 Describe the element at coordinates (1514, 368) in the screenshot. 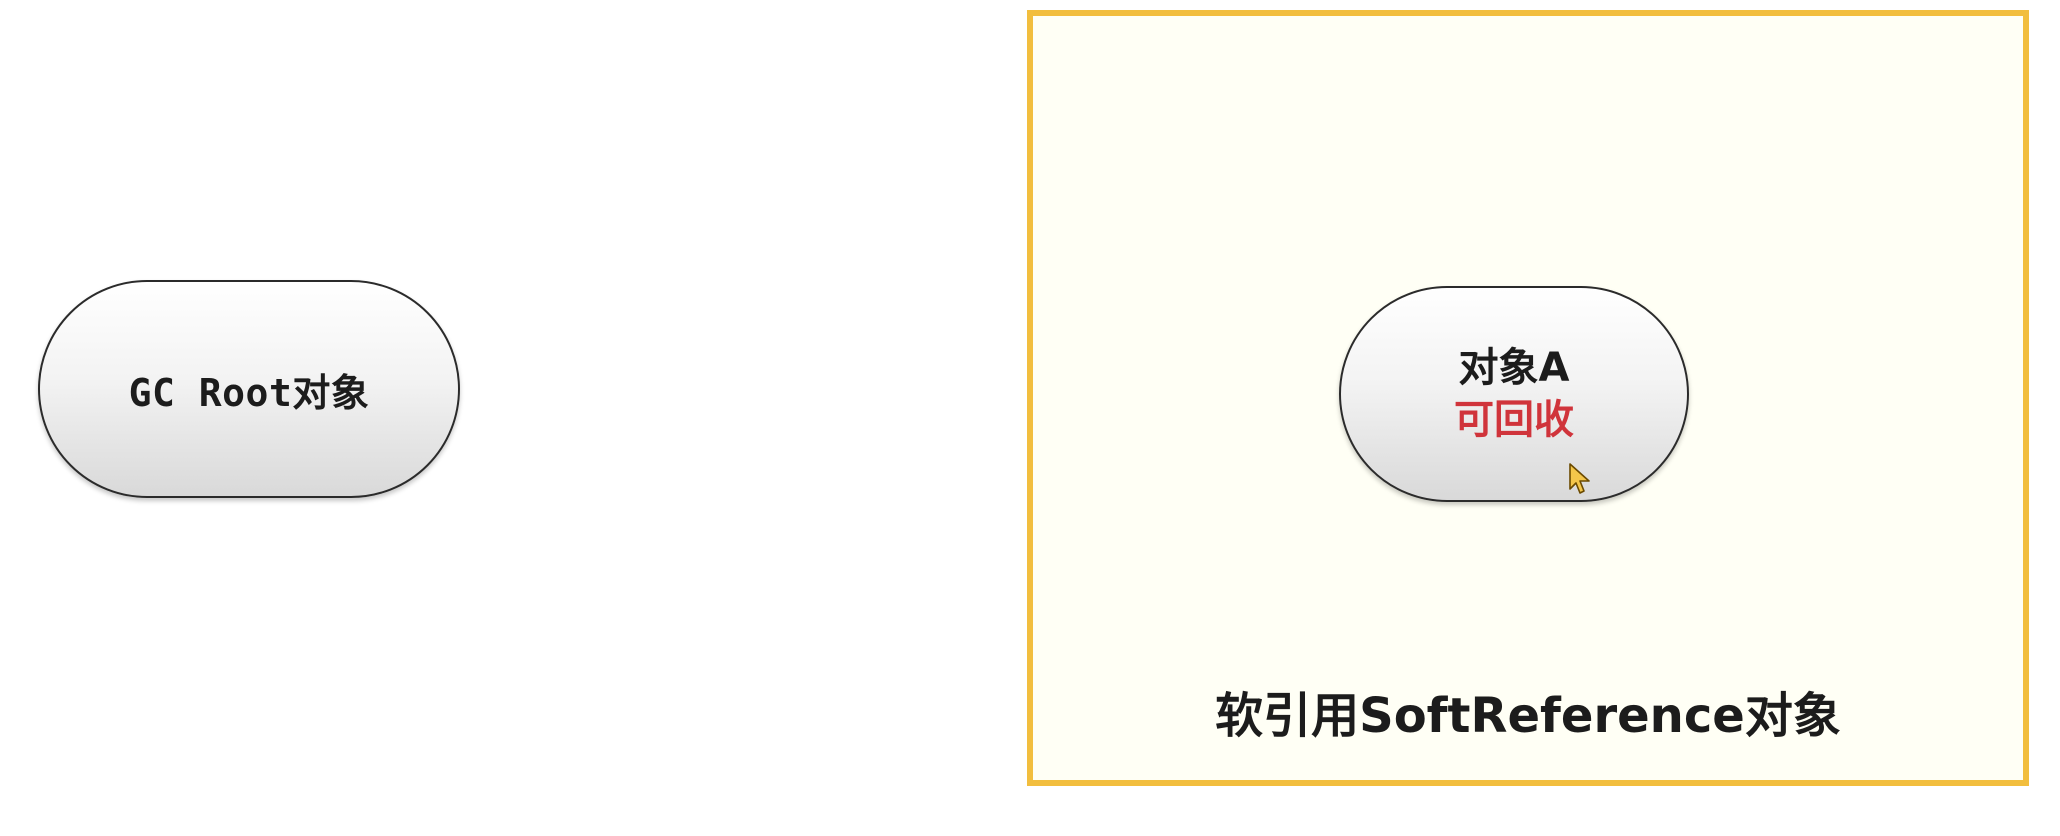

I see `object-a-name: 对象A` at that location.